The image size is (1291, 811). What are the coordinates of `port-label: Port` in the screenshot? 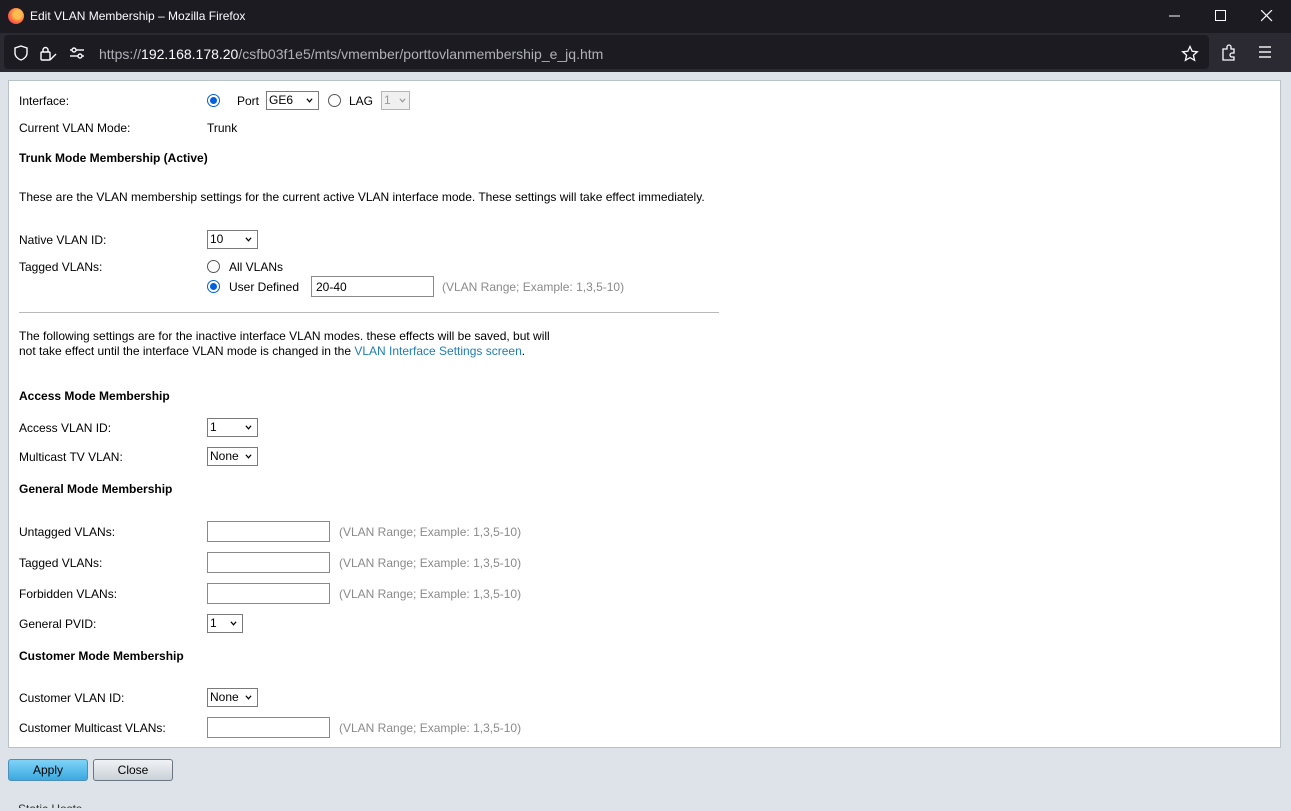 It's located at (248, 101).